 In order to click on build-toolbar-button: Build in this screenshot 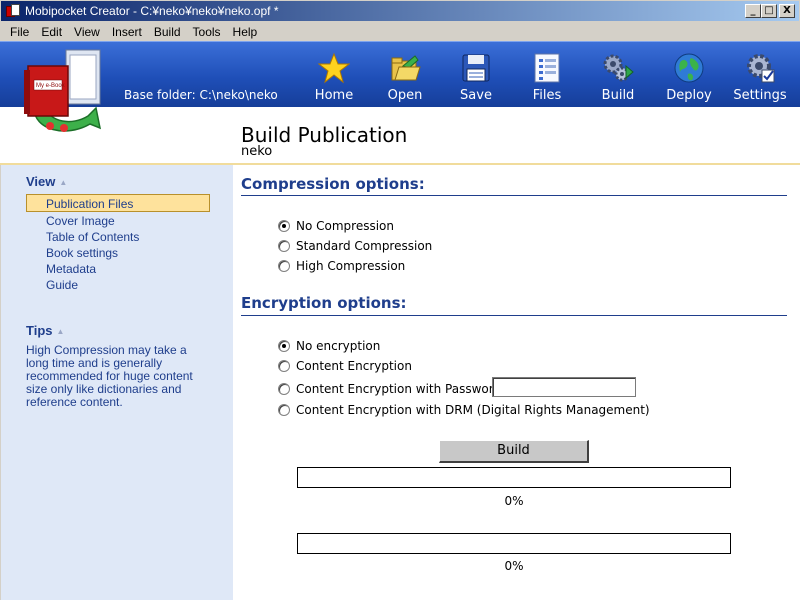, I will do `click(618, 78)`.